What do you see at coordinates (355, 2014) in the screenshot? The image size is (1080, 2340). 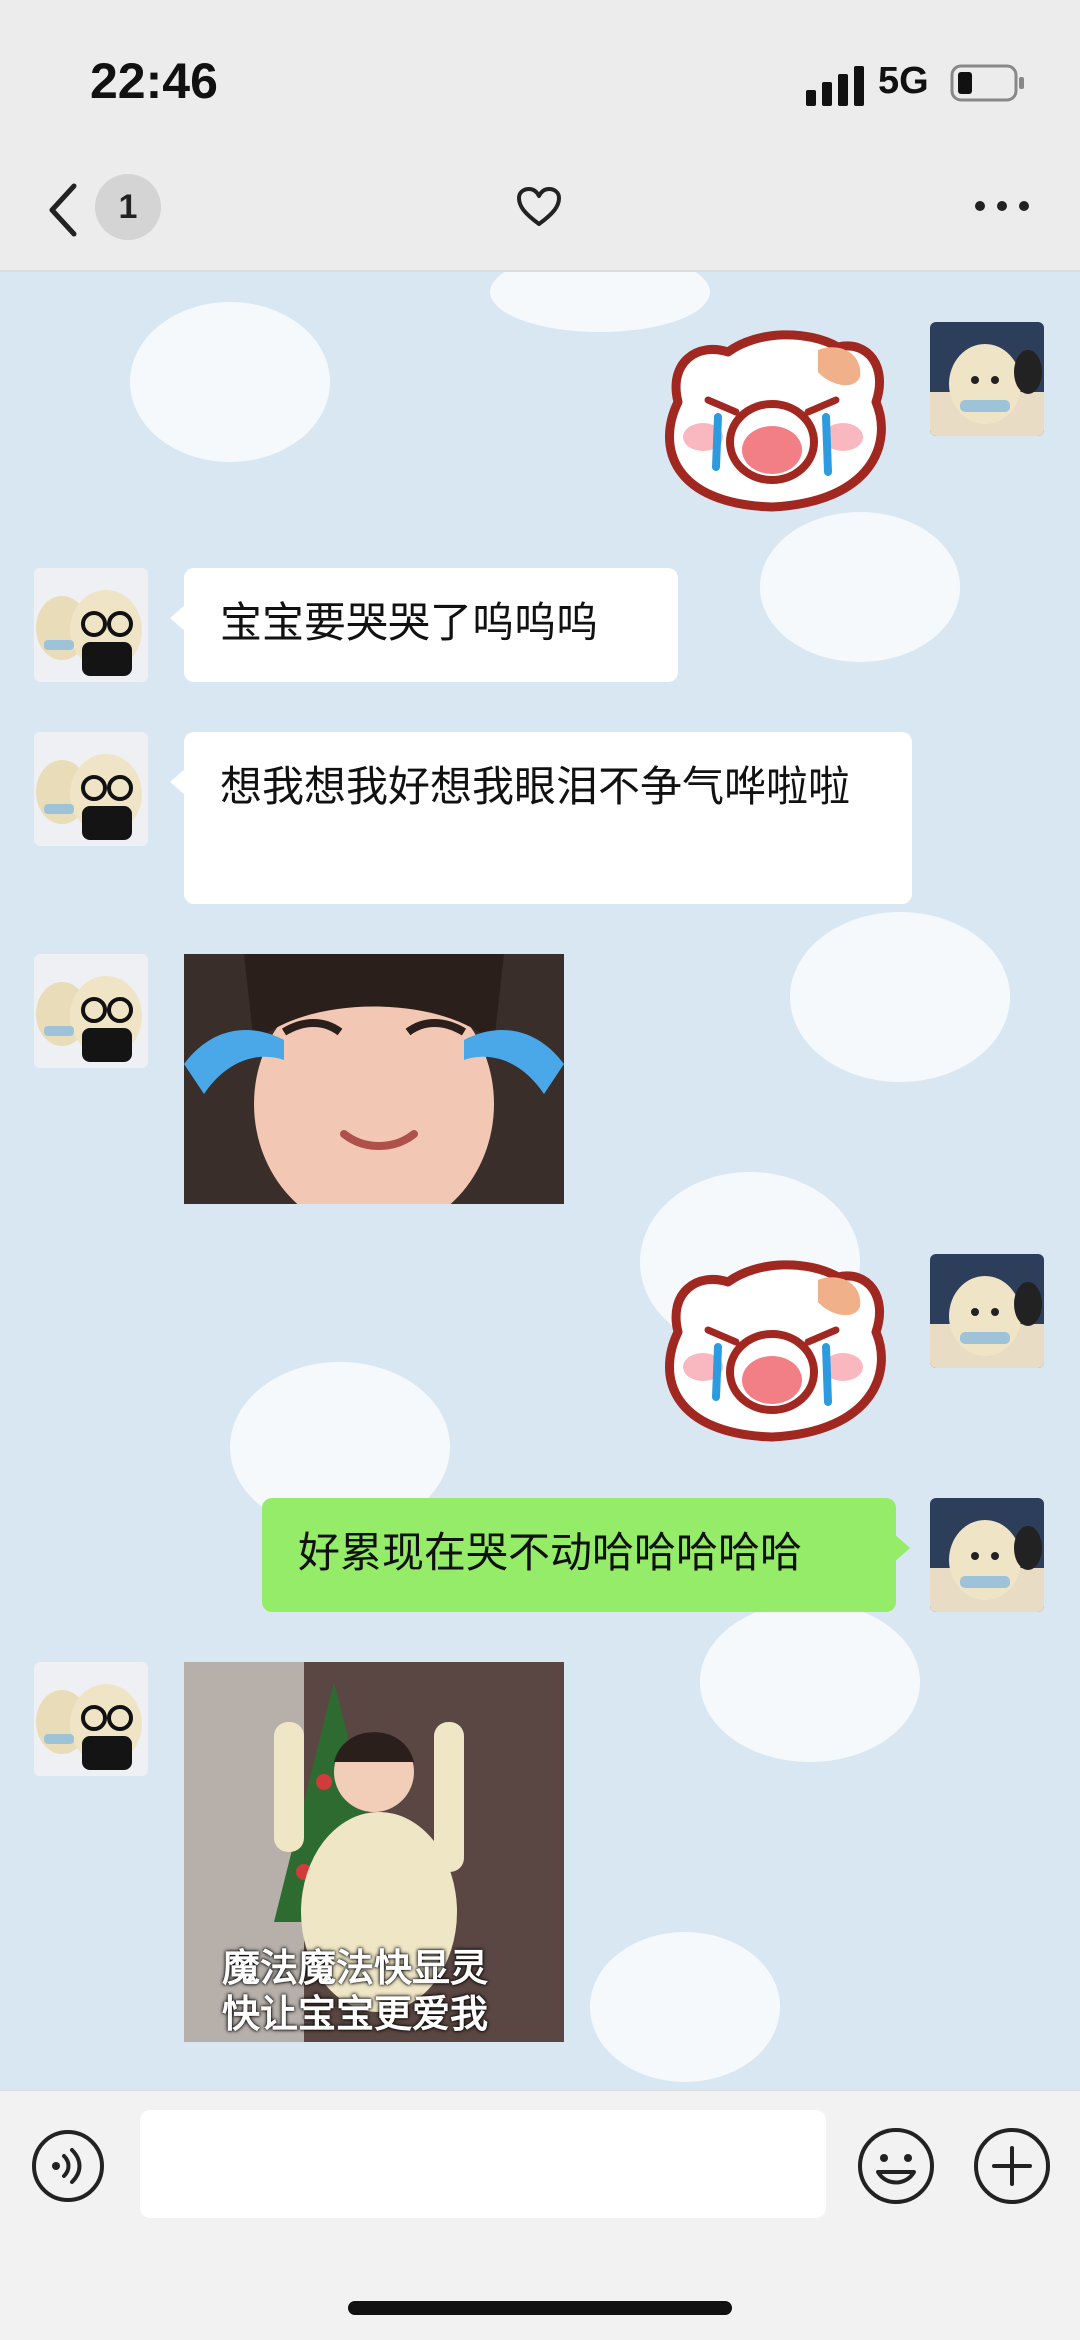 I see `image-caption-line2: 快让宝宝更爱我` at bounding box center [355, 2014].